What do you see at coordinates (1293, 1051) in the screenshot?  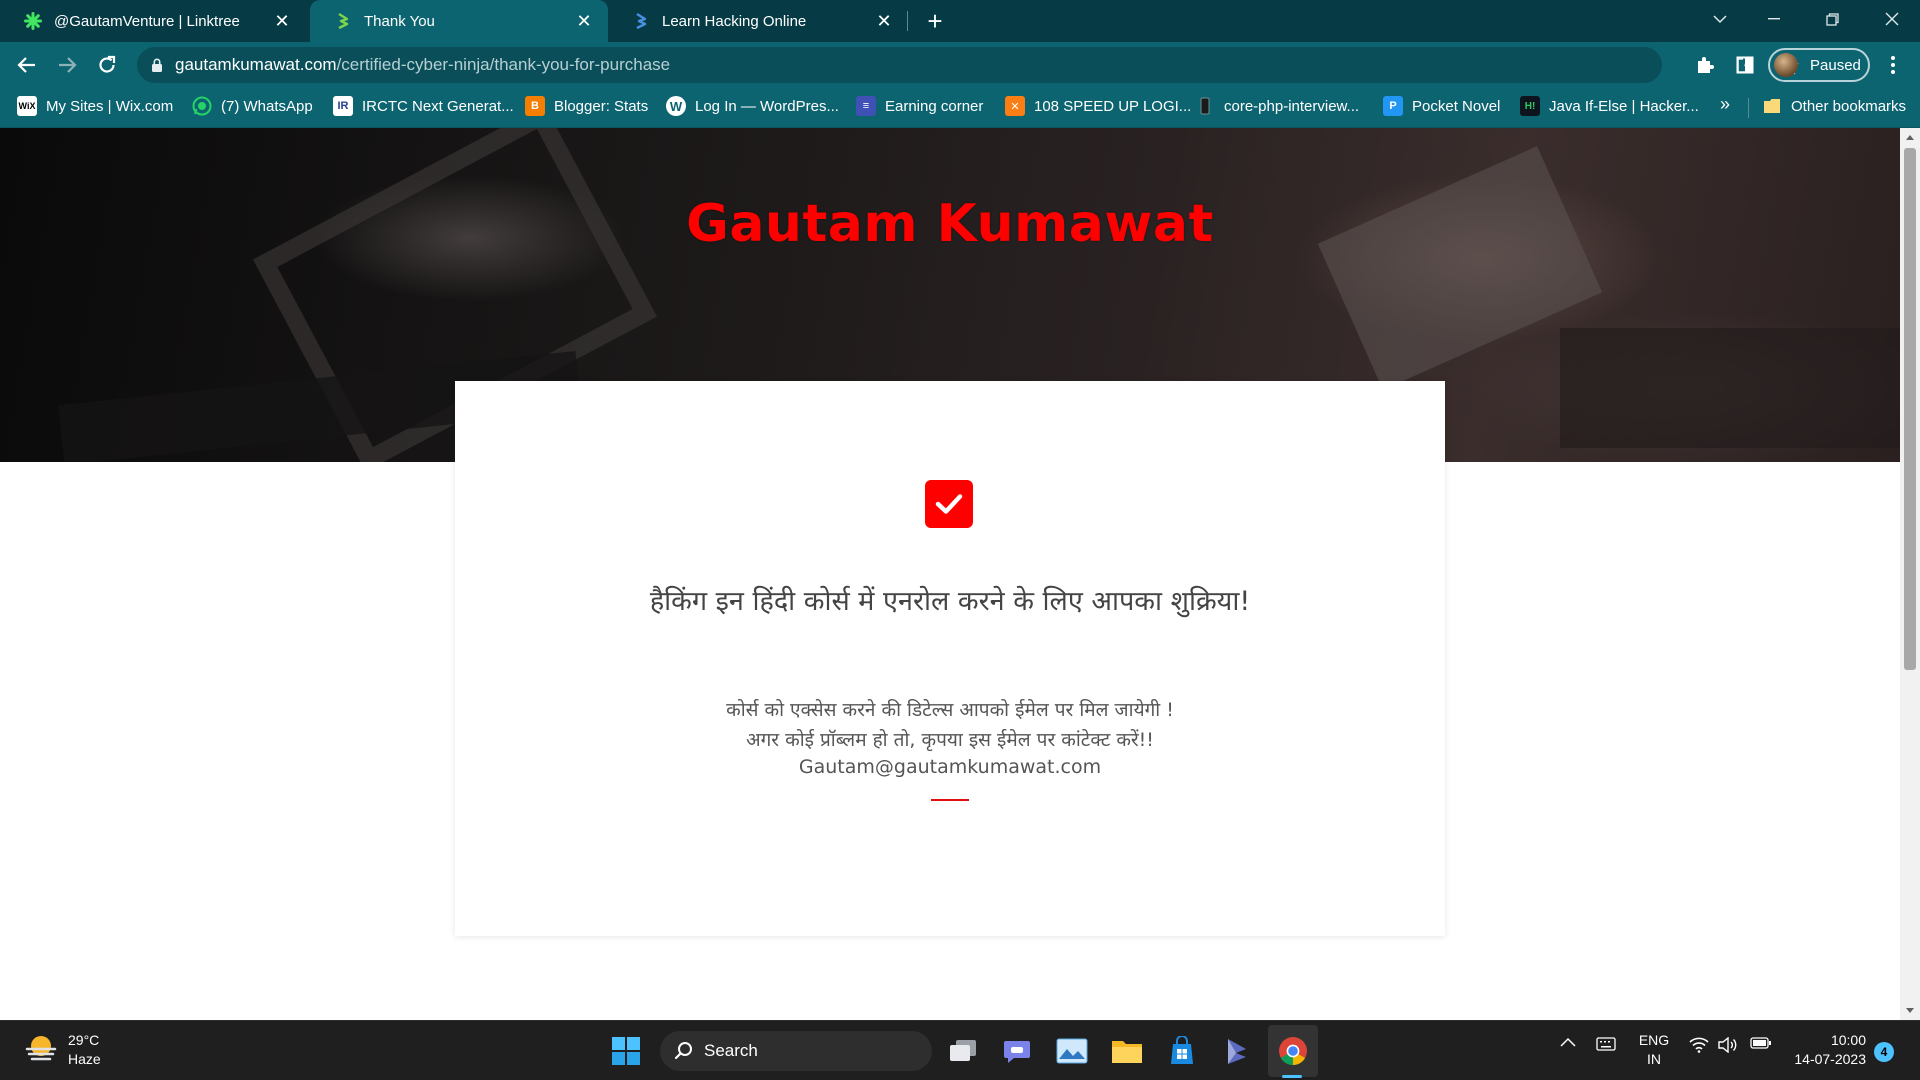 I see `chrome-taskbar-button` at bounding box center [1293, 1051].